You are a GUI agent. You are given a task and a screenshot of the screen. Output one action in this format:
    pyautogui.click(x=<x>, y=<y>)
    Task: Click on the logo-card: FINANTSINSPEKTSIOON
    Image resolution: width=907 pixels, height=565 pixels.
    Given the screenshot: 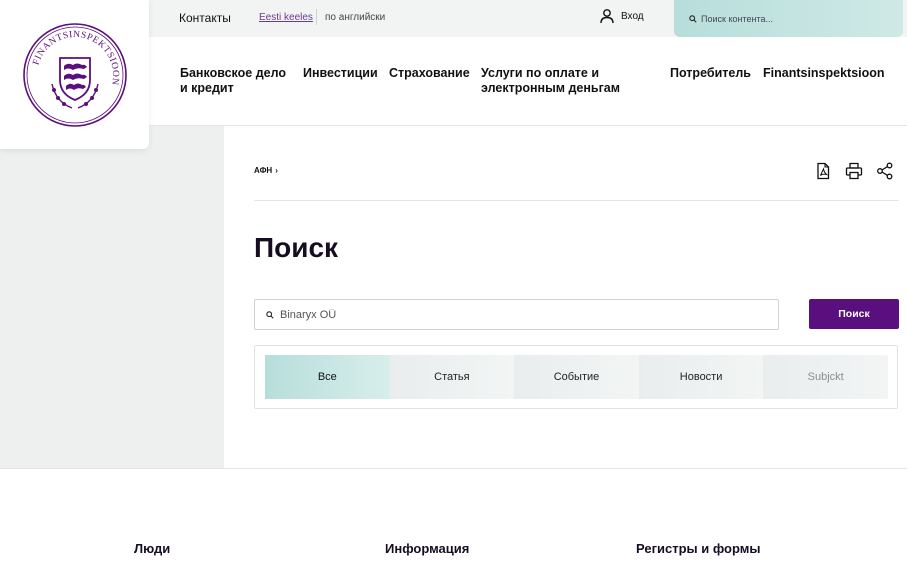 What is the action you would take?
    pyautogui.click(x=74, y=74)
    